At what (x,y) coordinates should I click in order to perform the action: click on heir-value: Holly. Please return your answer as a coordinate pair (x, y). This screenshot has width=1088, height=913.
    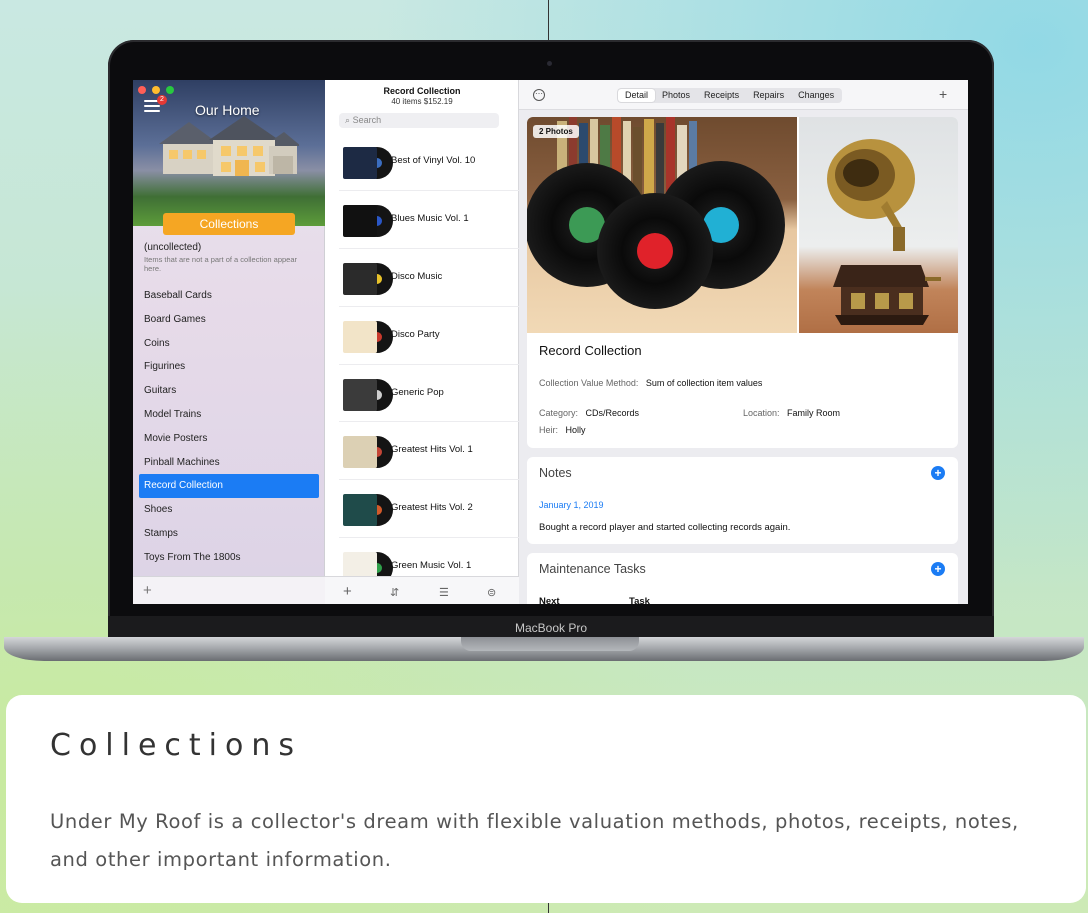
    Looking at the image, I should click on (575, 430).